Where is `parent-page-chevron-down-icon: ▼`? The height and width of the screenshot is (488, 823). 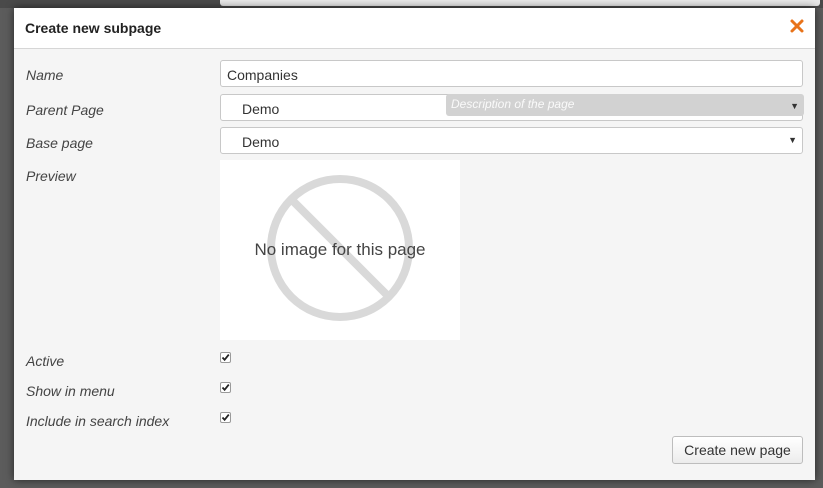 parent-page-chevron-down-icon: ▼ is located at coordinates (794, 106).